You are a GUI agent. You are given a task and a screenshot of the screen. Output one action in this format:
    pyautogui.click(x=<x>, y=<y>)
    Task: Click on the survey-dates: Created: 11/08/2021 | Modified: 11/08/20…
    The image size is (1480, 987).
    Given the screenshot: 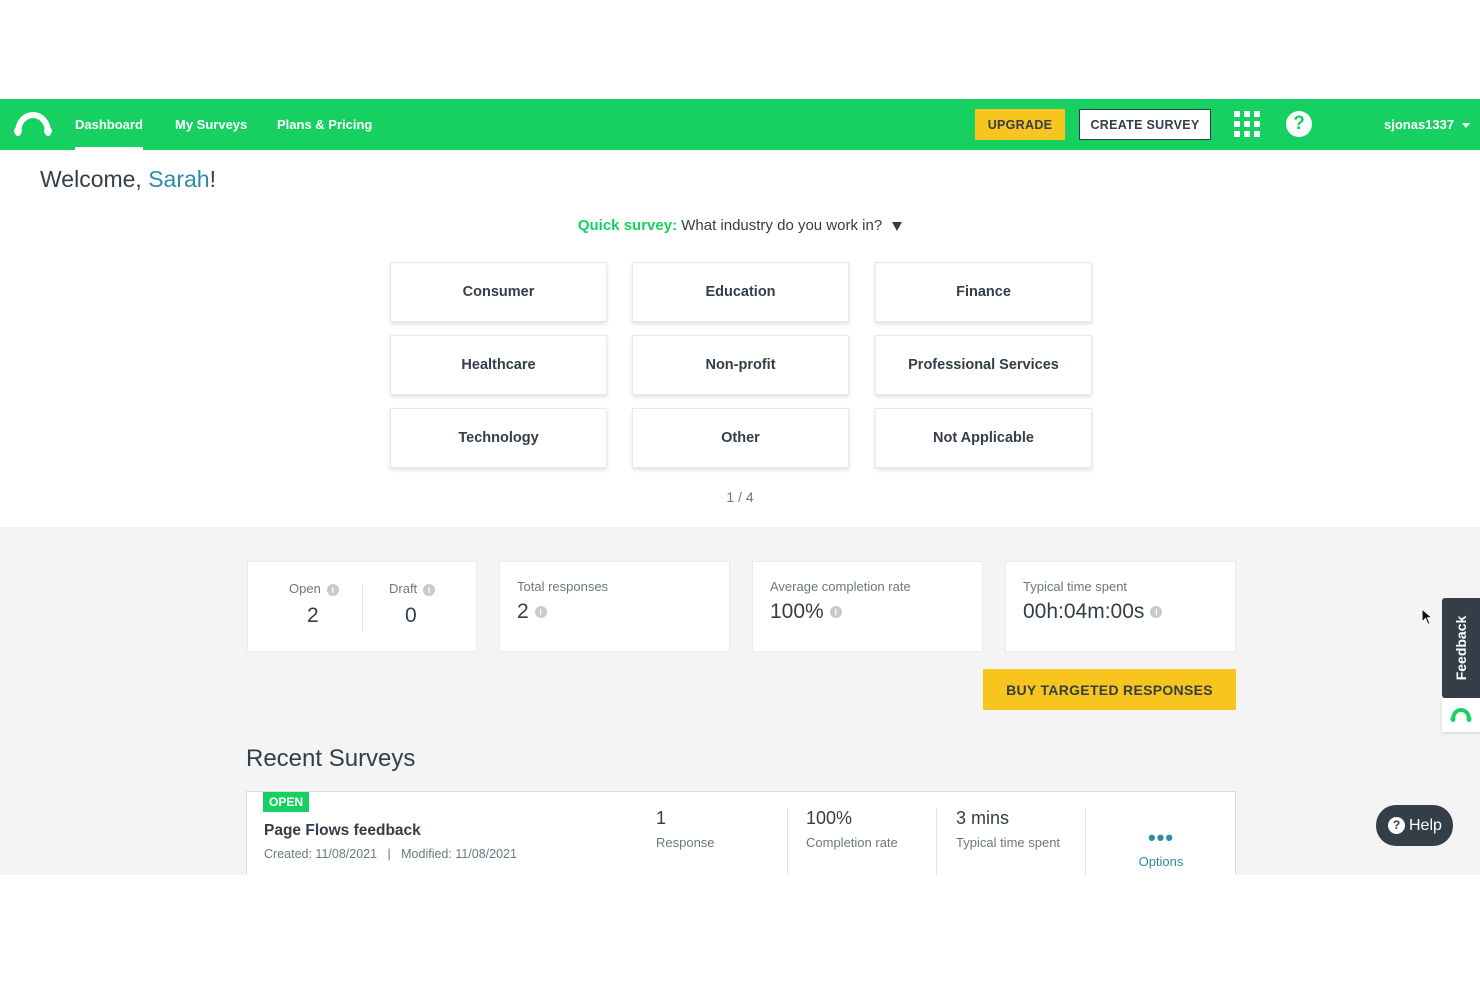 What is the action you would take?
    pyautogui.click(x=390, y=854)
    